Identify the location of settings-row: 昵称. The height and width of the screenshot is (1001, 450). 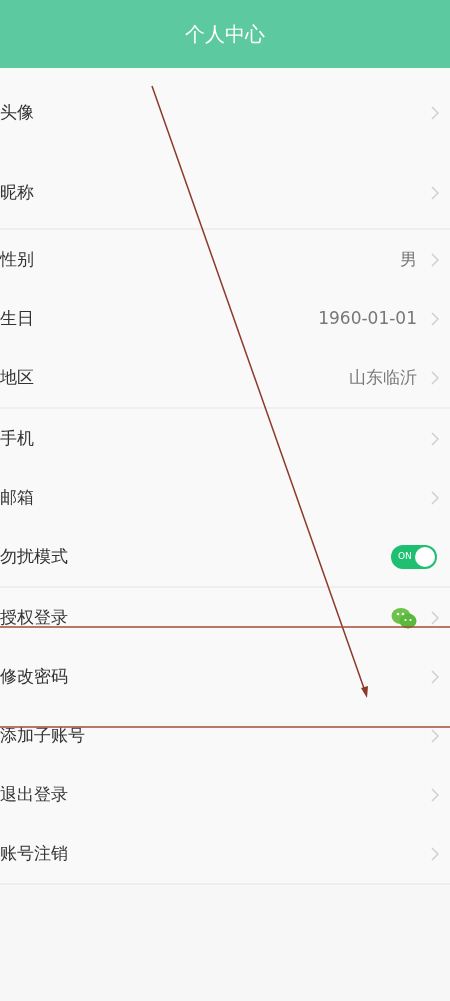
(225, 193).